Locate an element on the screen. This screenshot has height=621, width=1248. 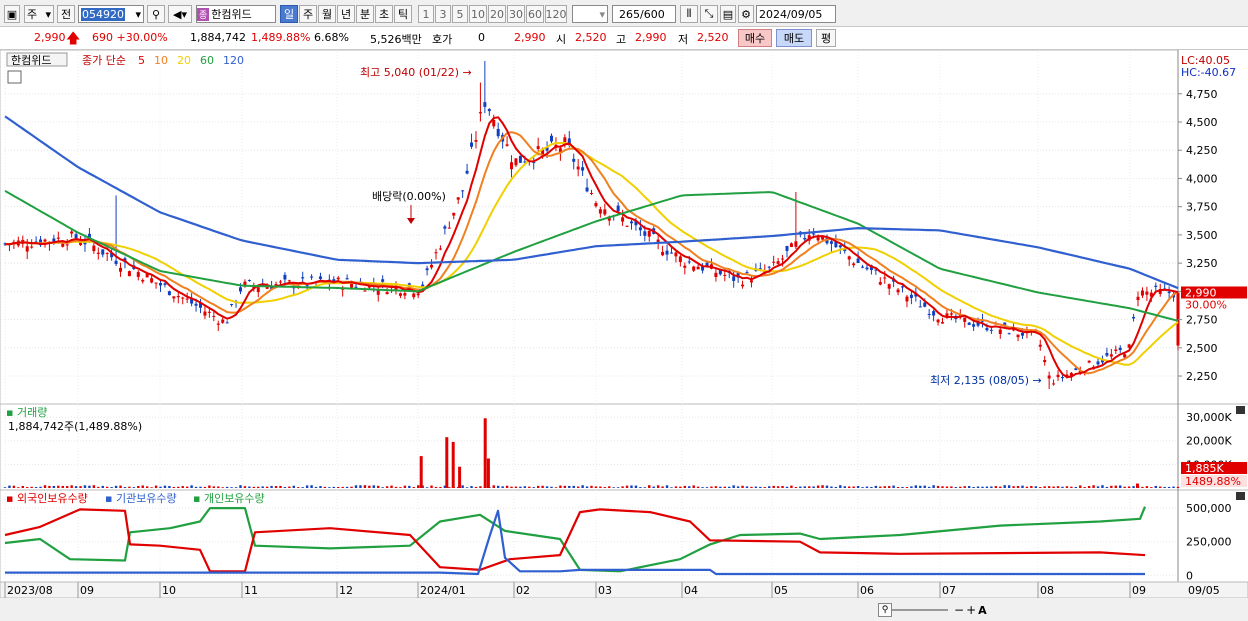
text-size-icon: A is located at coordinates (982, 610).